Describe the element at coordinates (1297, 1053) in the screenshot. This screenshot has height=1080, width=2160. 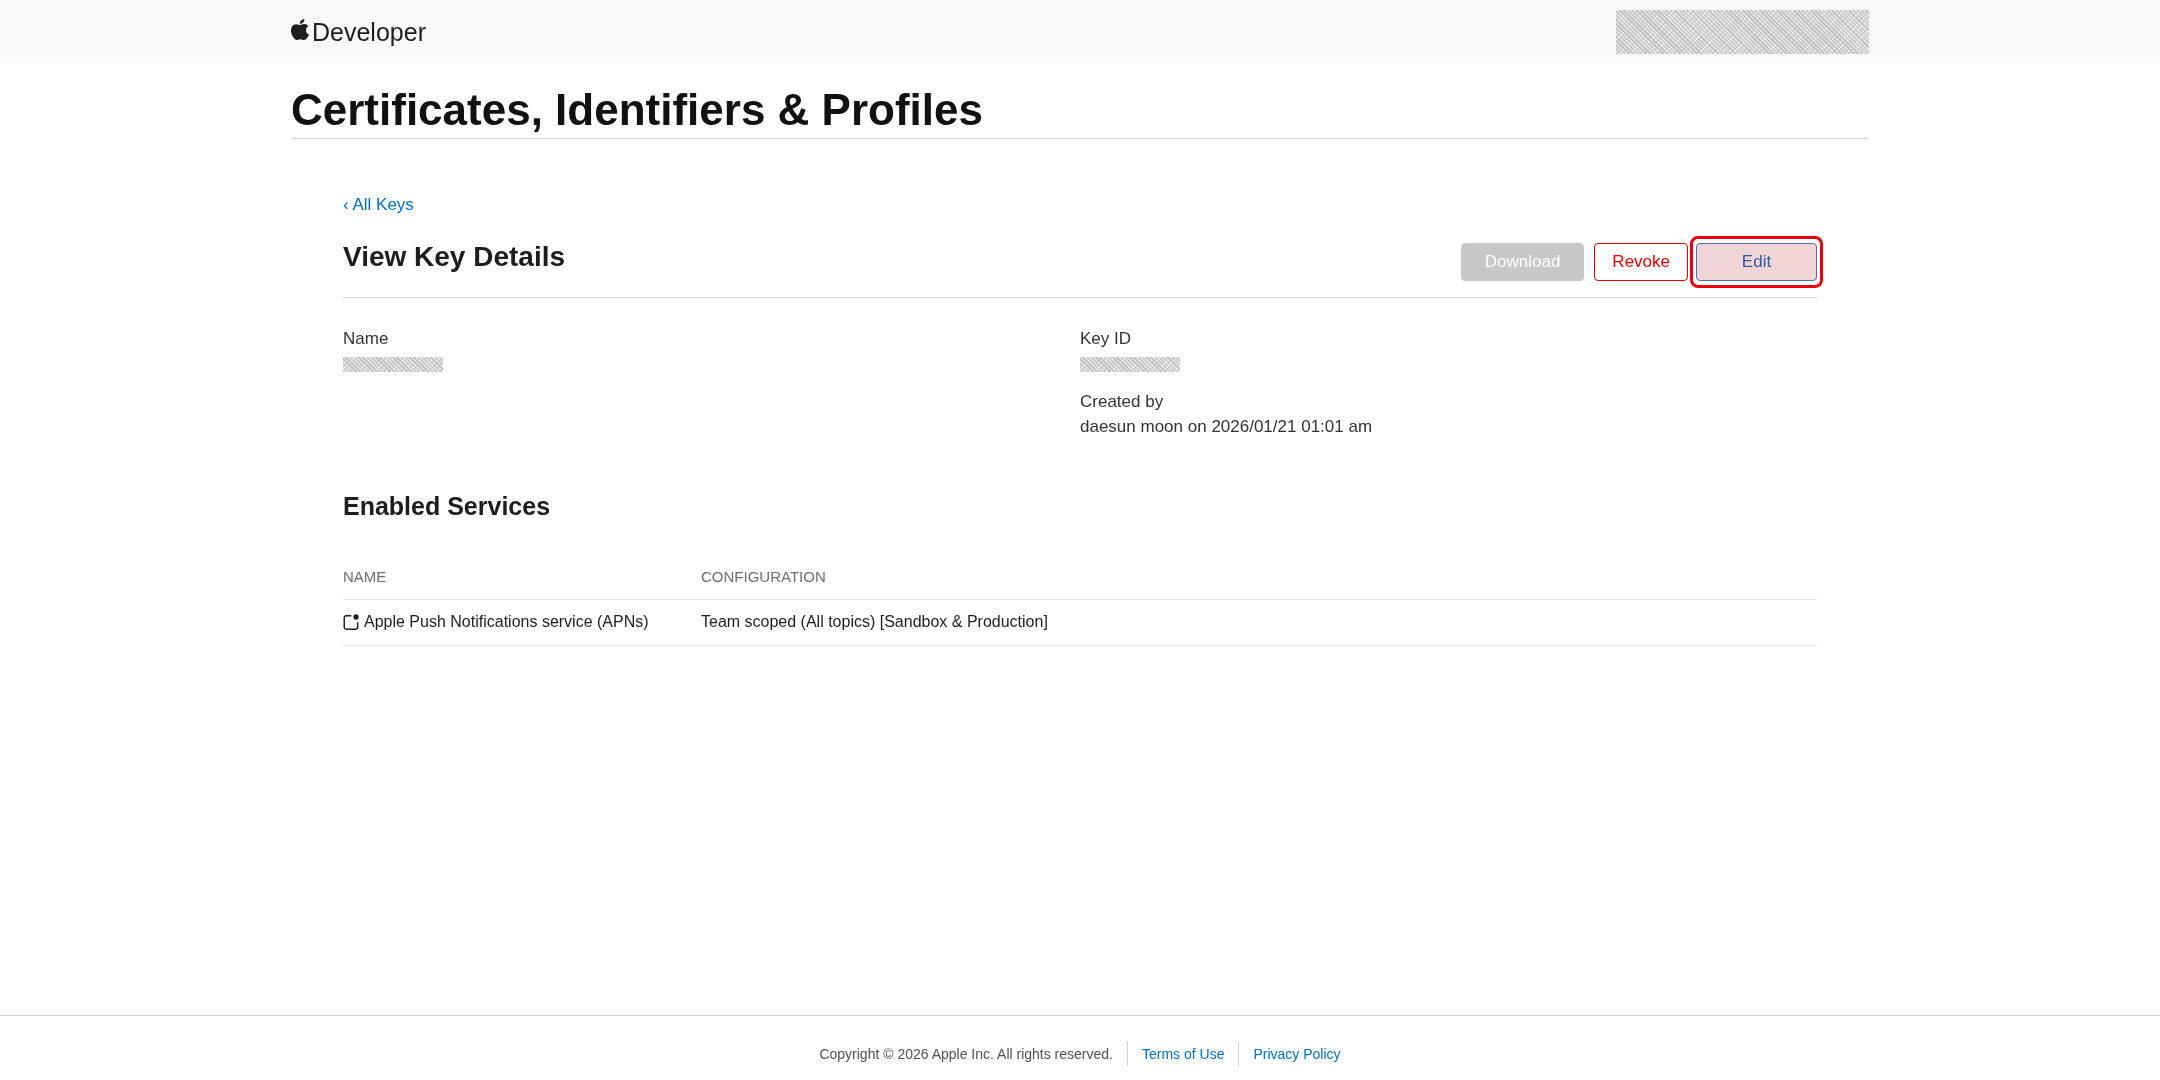
I see `footer-link: Privacy Policy` at that location.